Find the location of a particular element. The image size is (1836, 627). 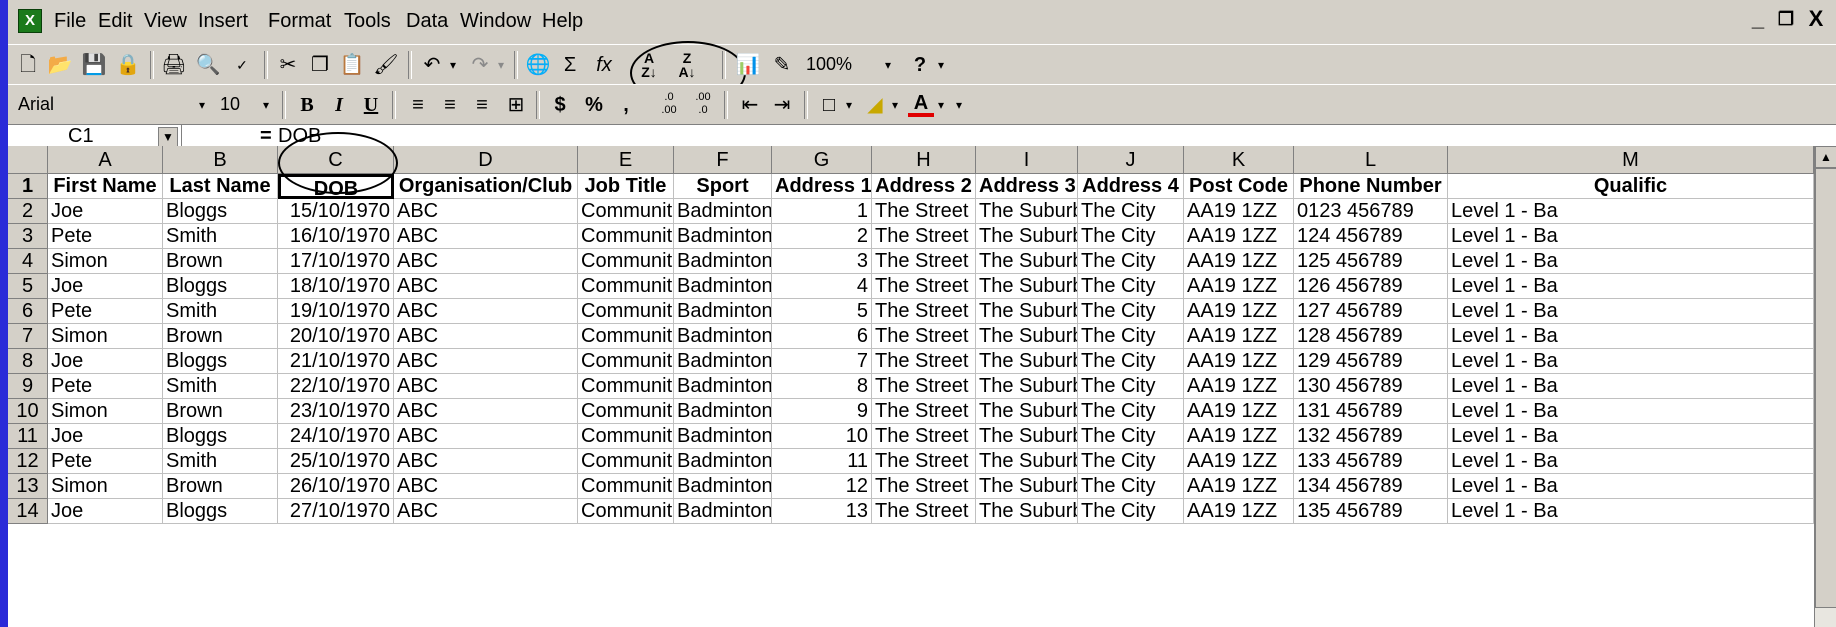

cut-icon: ✂ is located at coordinates (288, 65).